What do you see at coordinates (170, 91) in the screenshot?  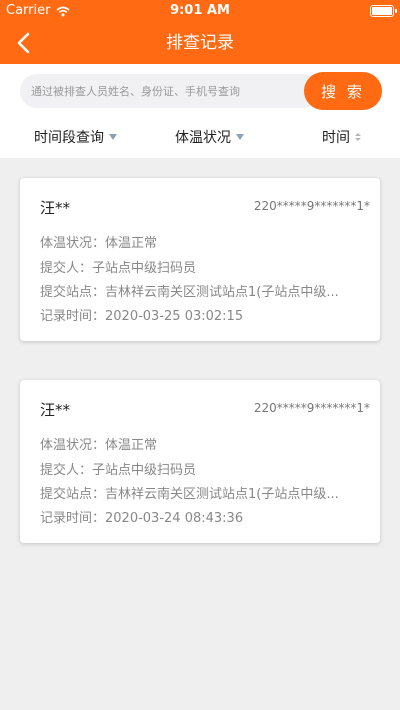 I see `search-input` at bounding box center [170, 91].